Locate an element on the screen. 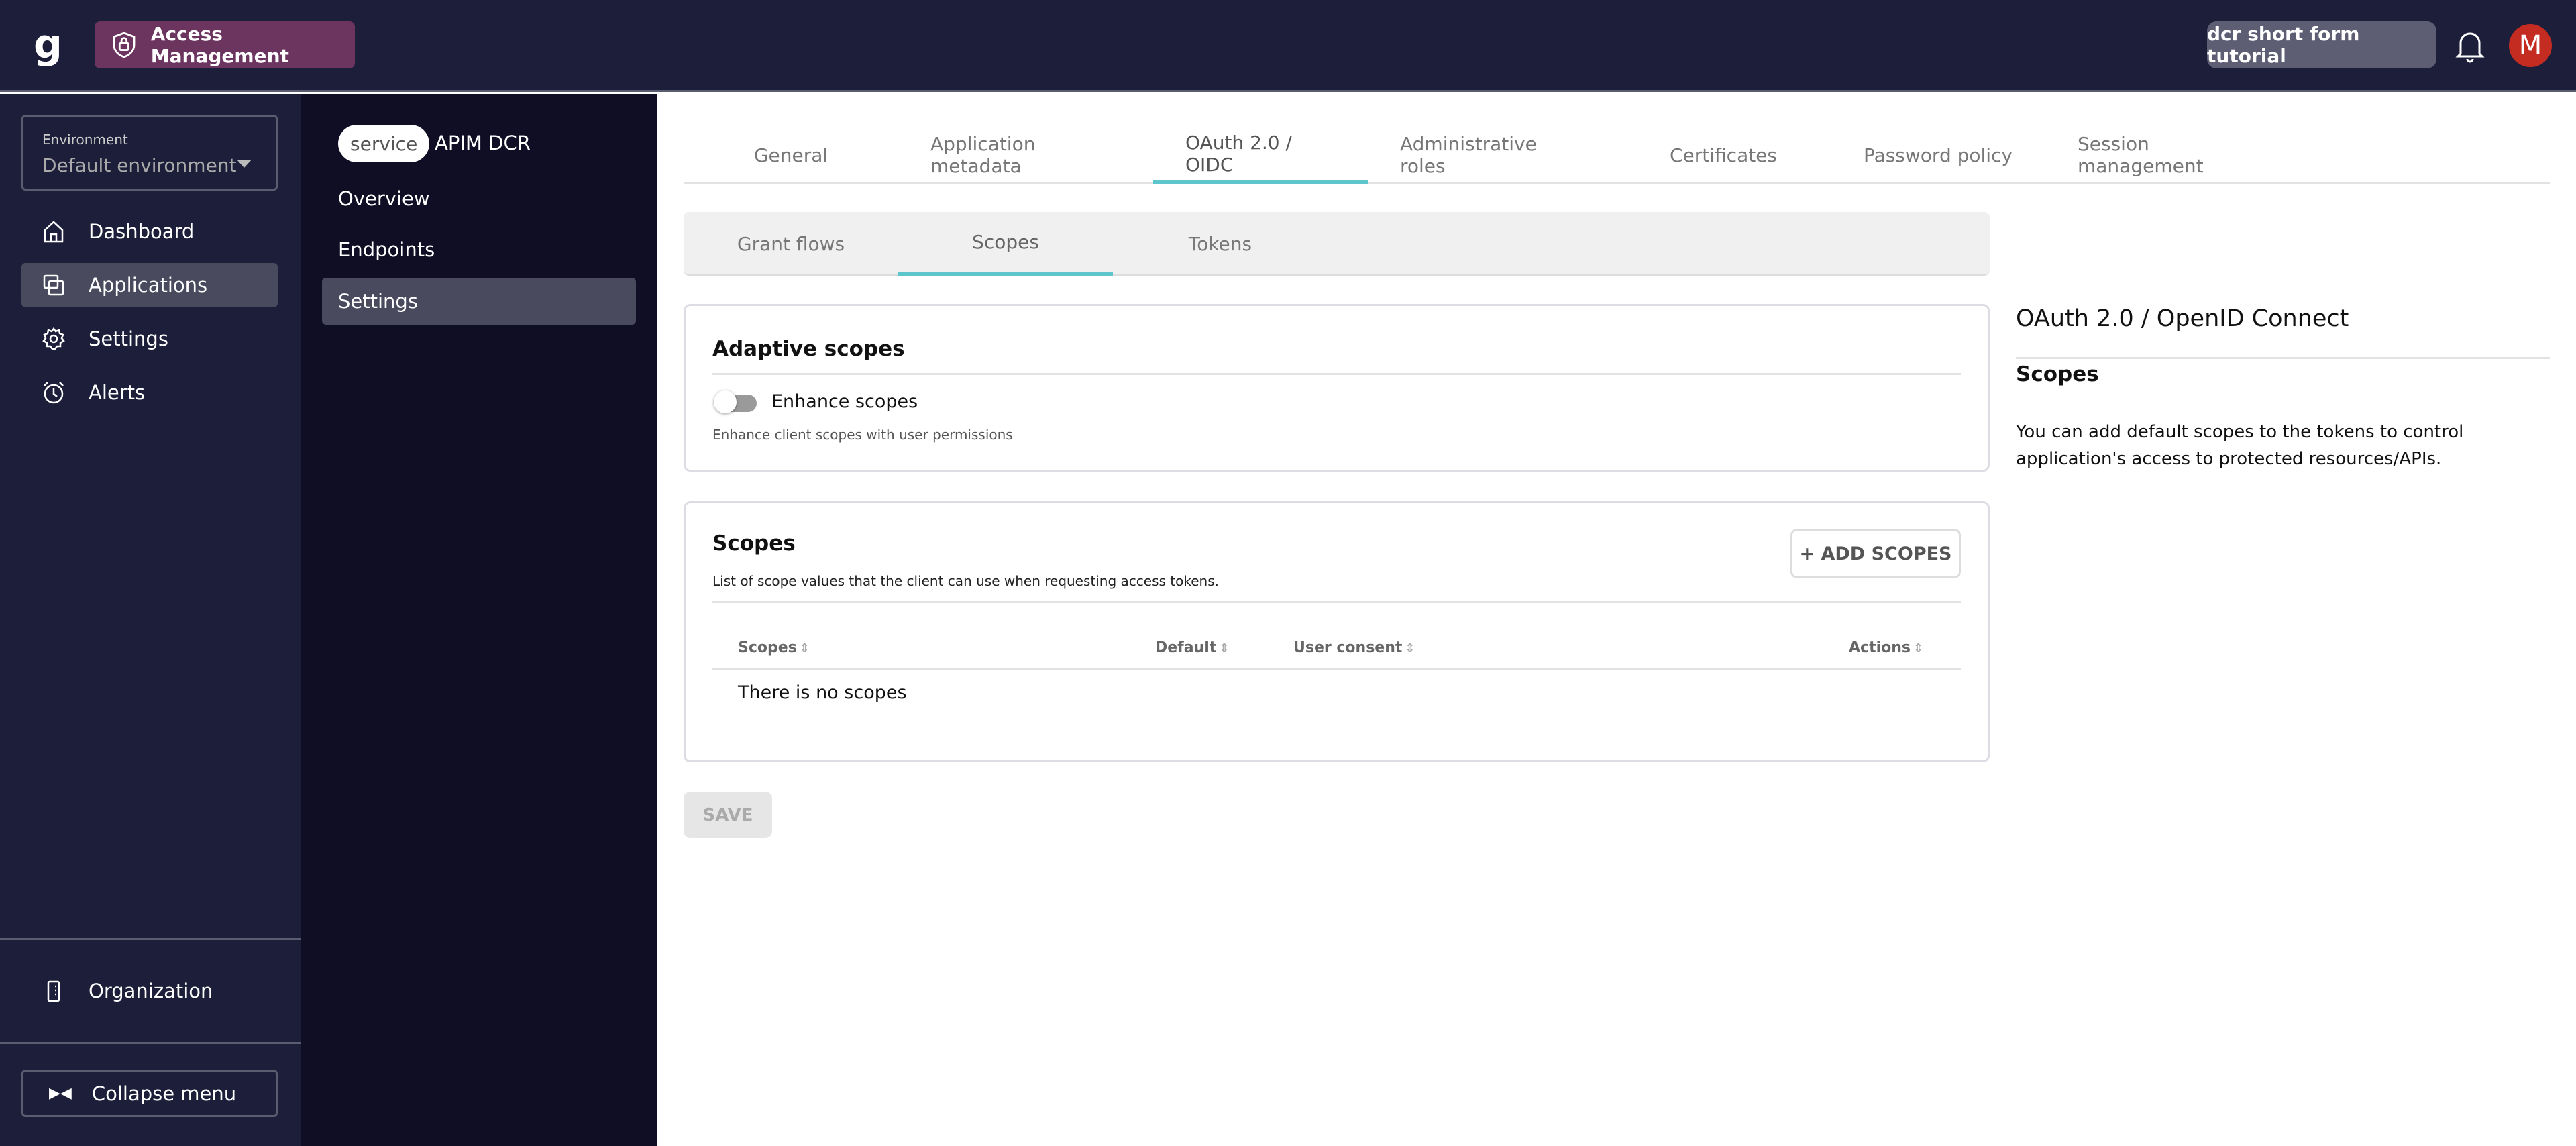 The width and height of the screenshot is (2576, 1146). sidebar-item-applications: Applications is located at coordinates (149, 285).